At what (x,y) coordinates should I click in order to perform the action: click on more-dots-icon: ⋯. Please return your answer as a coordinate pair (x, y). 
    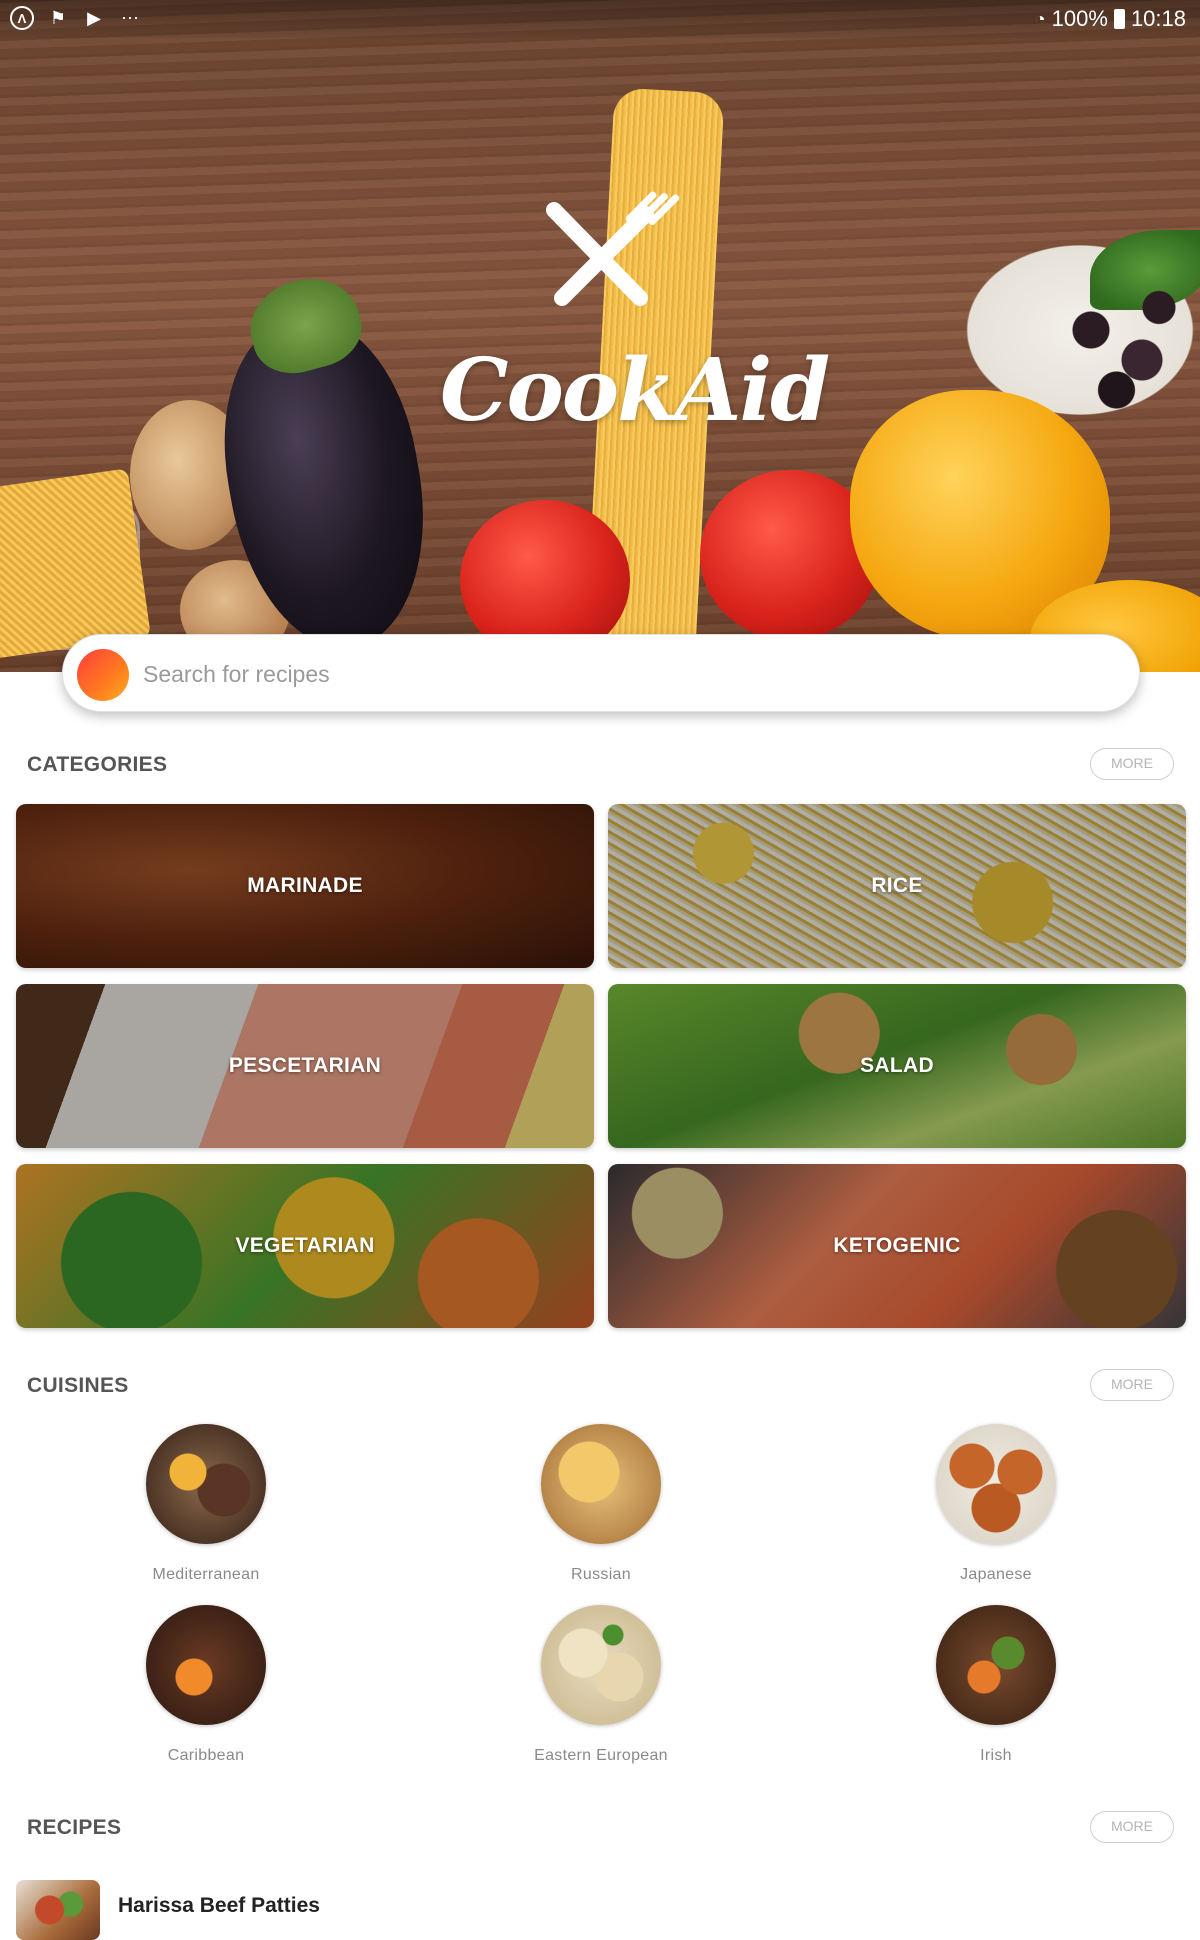
    Looking at the image, I should click on (130, 17).